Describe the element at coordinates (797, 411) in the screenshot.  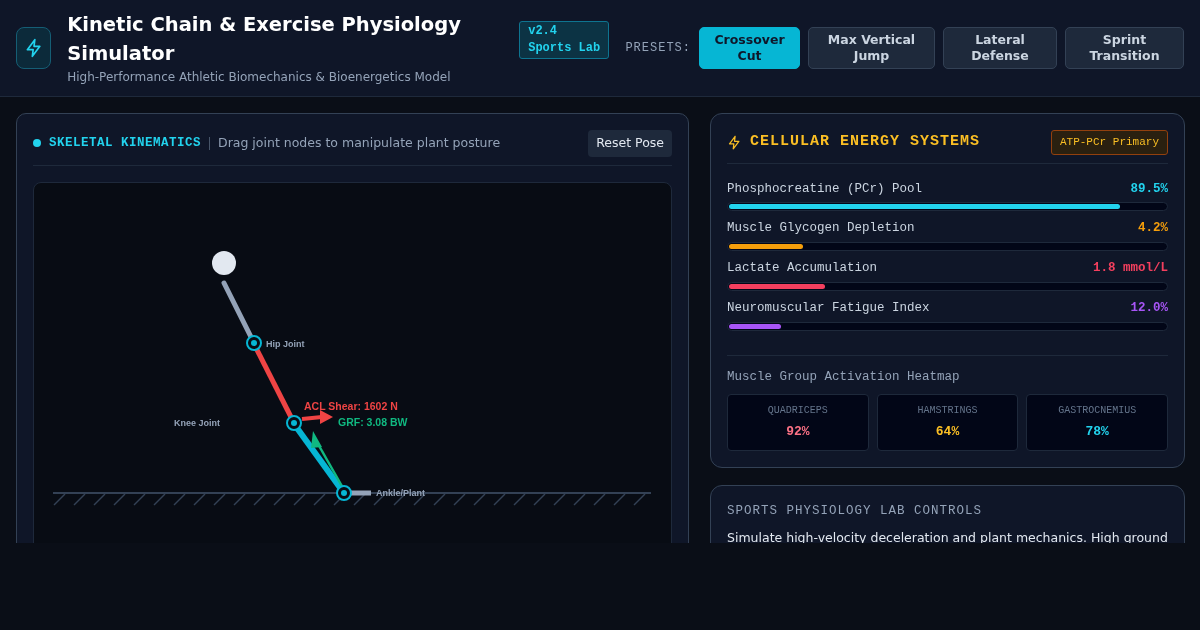
I see `muscle-name: QUADRICEPS` at that location.